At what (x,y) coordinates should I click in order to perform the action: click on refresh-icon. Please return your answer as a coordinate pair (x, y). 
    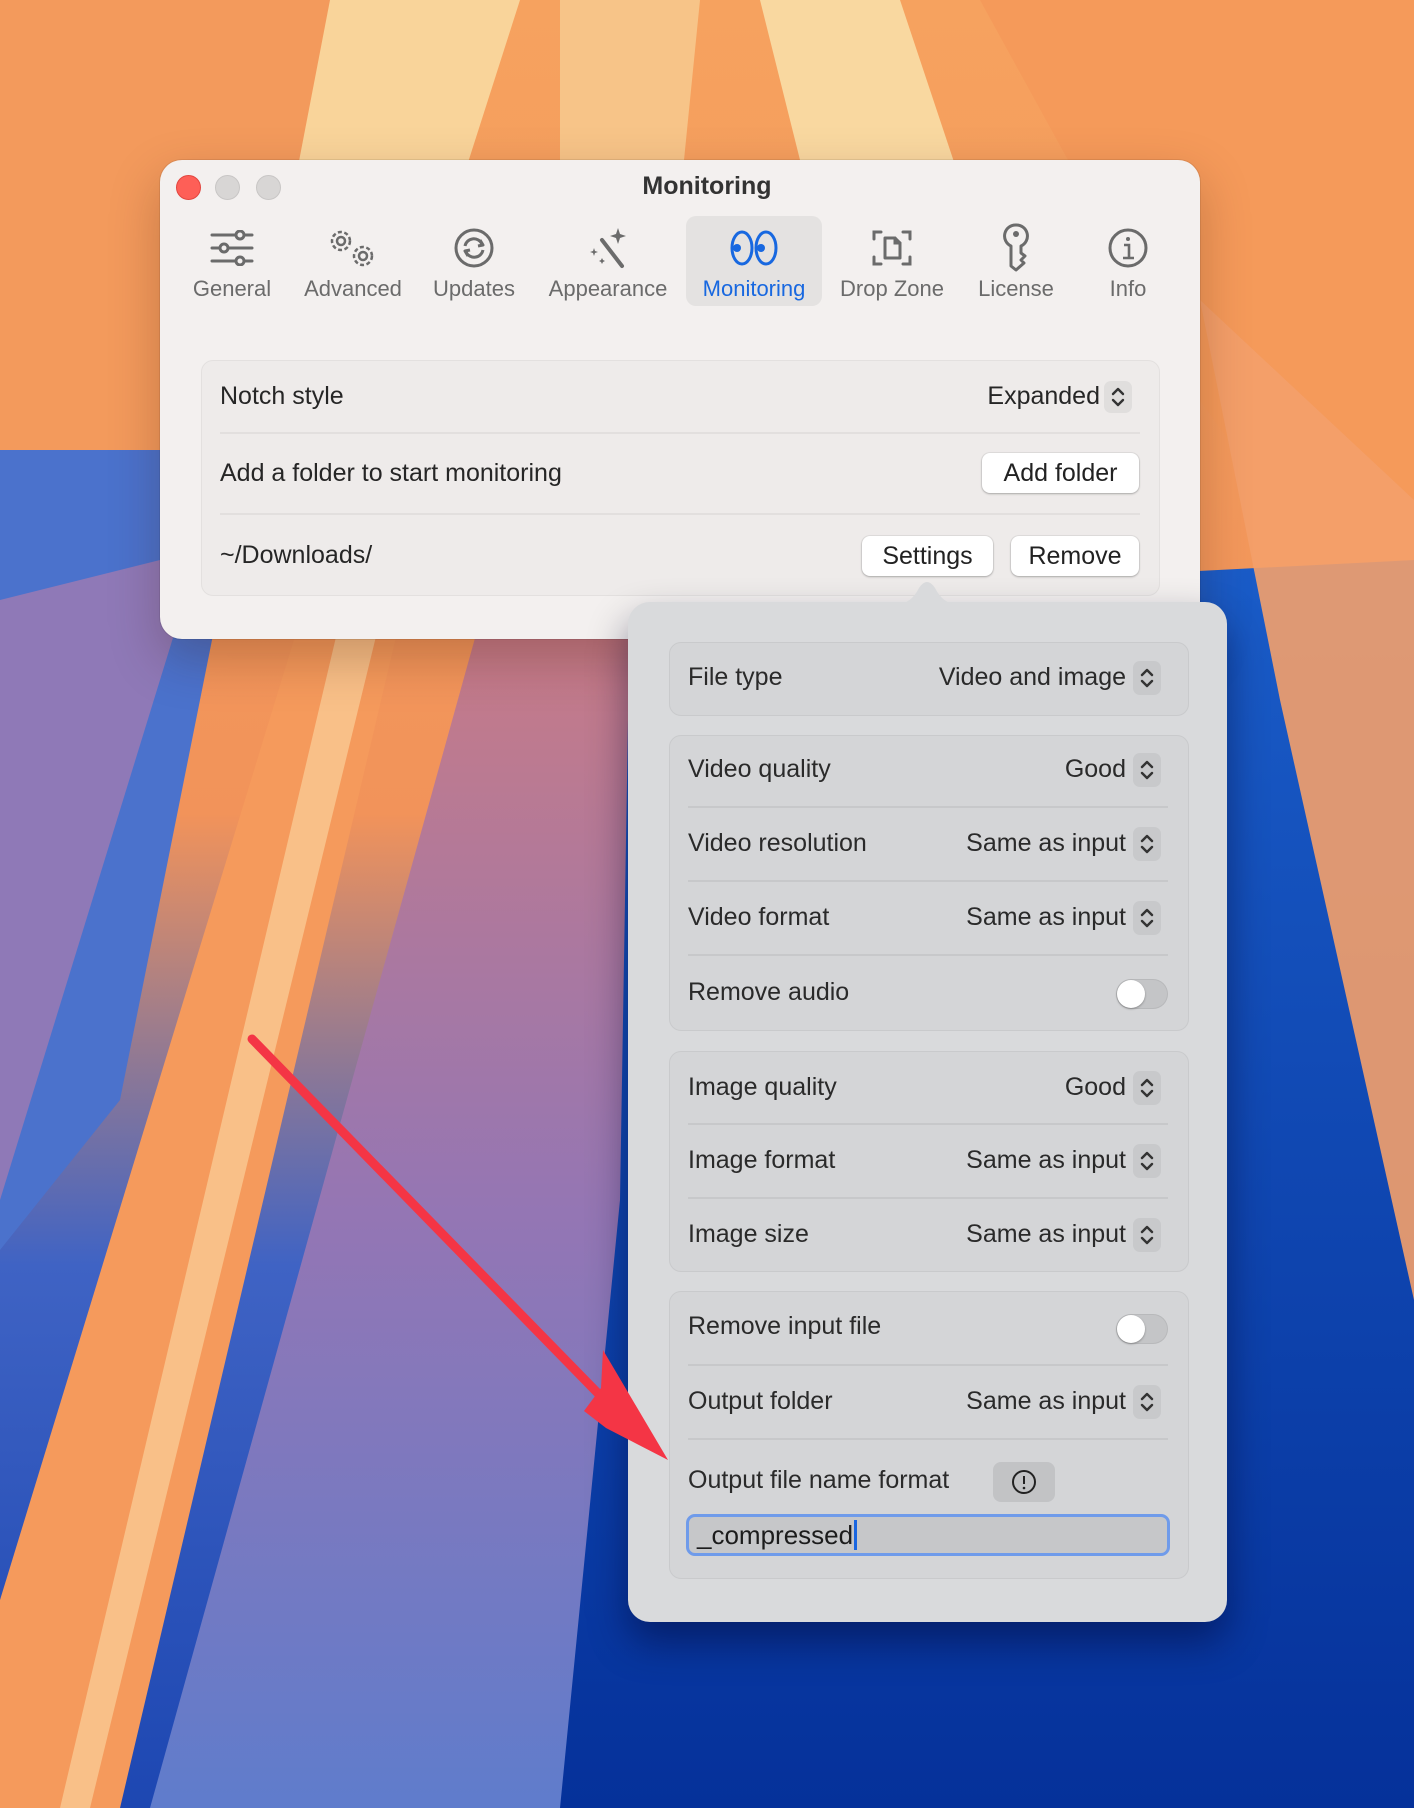
    Looking at the image, I should click on (474, 248).